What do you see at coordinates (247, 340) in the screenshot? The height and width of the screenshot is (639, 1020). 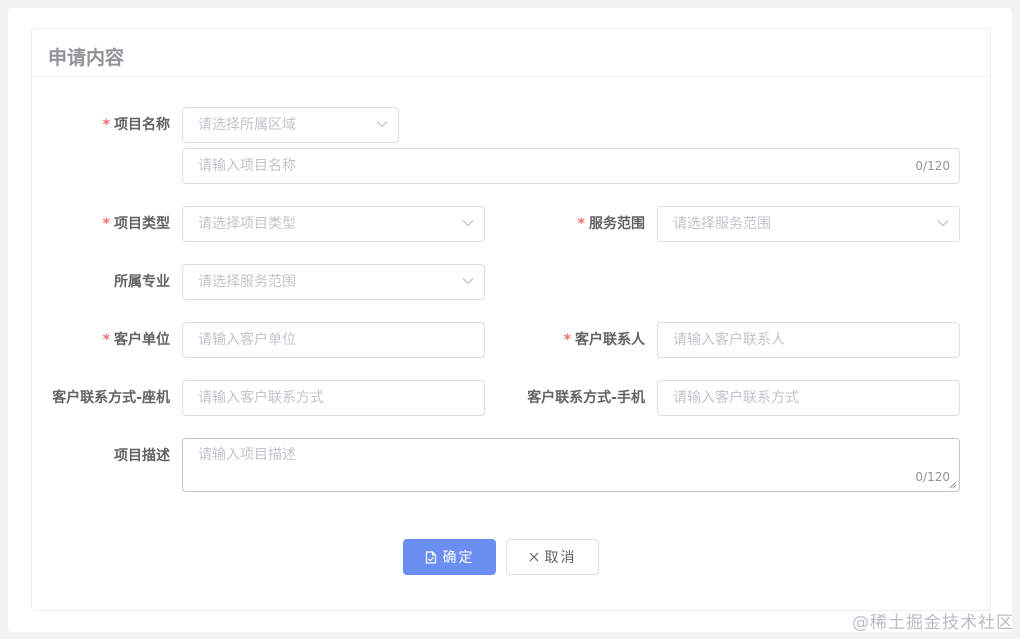 I see `client-unit-placeholder: 请输入客户单位` at bounding box center [247, 340].